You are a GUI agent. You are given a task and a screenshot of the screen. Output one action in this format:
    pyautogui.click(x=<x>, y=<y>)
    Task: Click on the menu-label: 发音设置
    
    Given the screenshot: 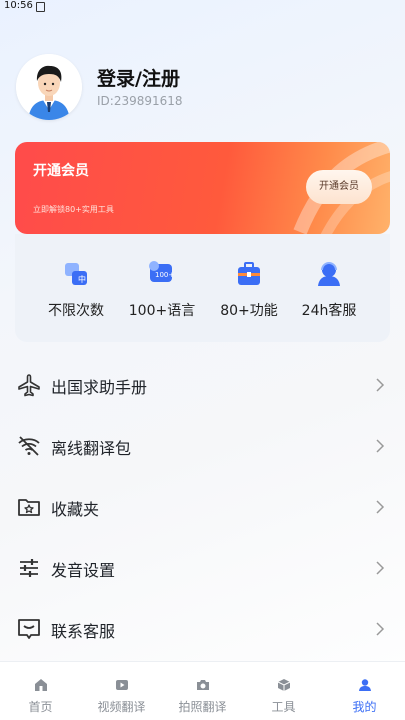 What is the action you would take?
    pyautogui.click(x=83, y=570)
    